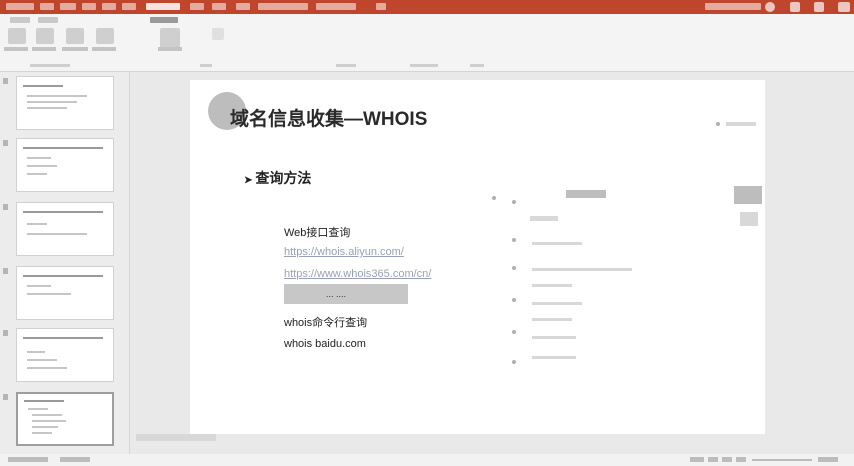 The image size is (854, 466). What do you see at coordinates (20, 6) in the screenshot?
I see `quick-access-toolbar` at bounding box center [20, 6].